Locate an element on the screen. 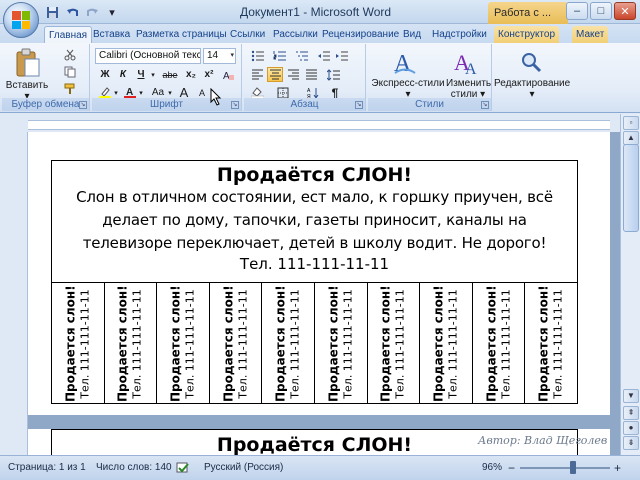  tab-design: Конструктор is located at coordinates (527, 34).